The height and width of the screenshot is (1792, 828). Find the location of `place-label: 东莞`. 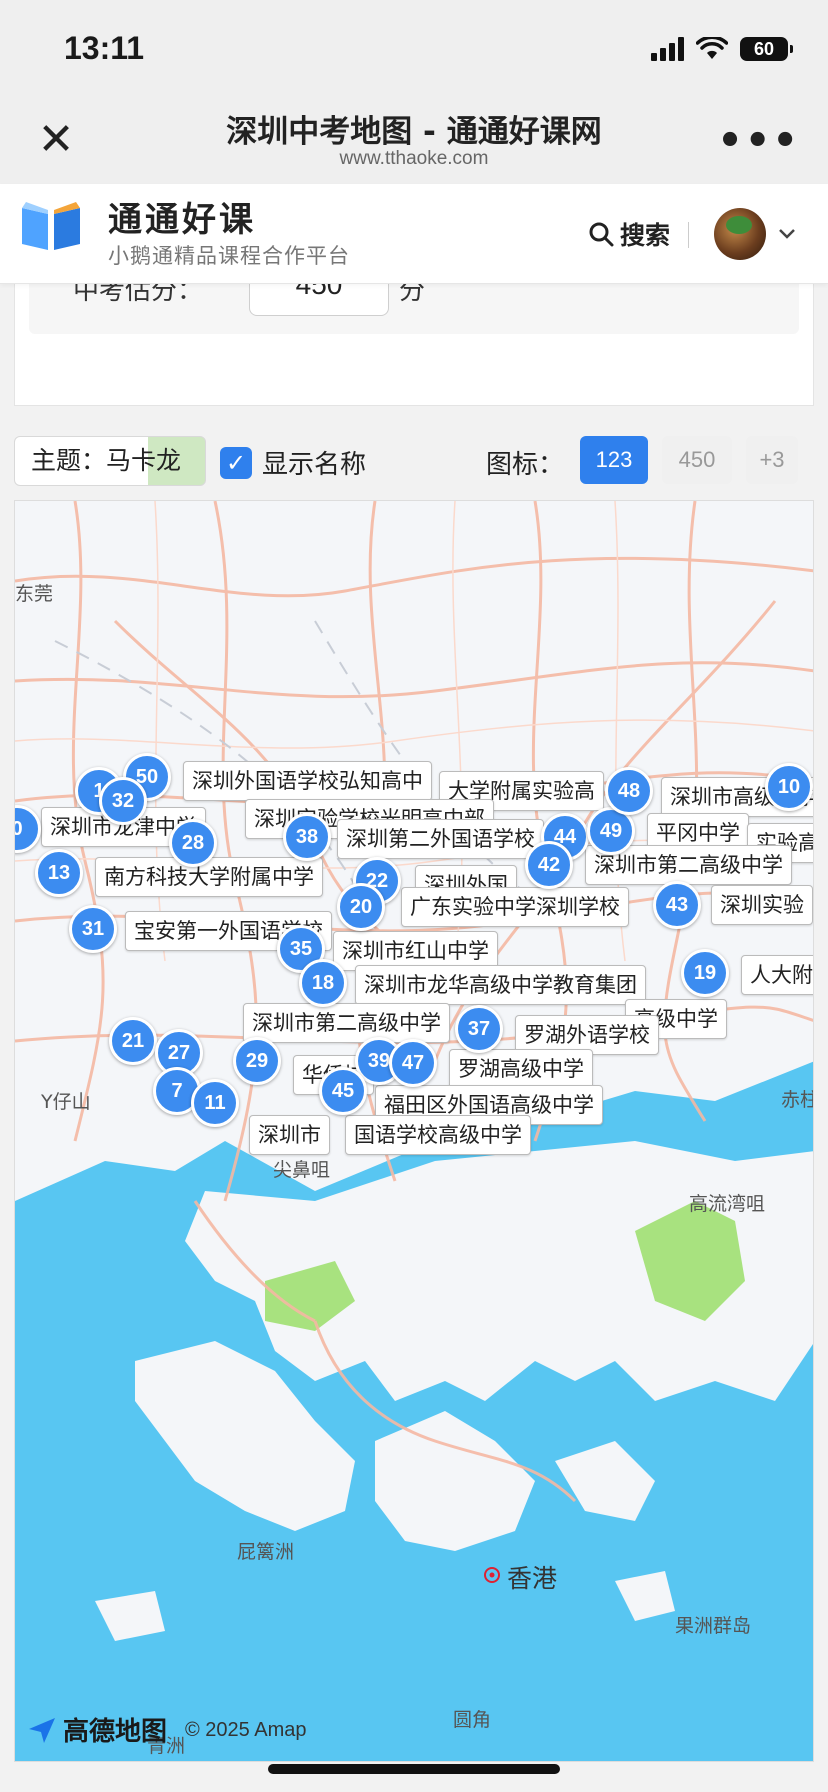

place-label: 东莞 is located at coordinates (34, 594).